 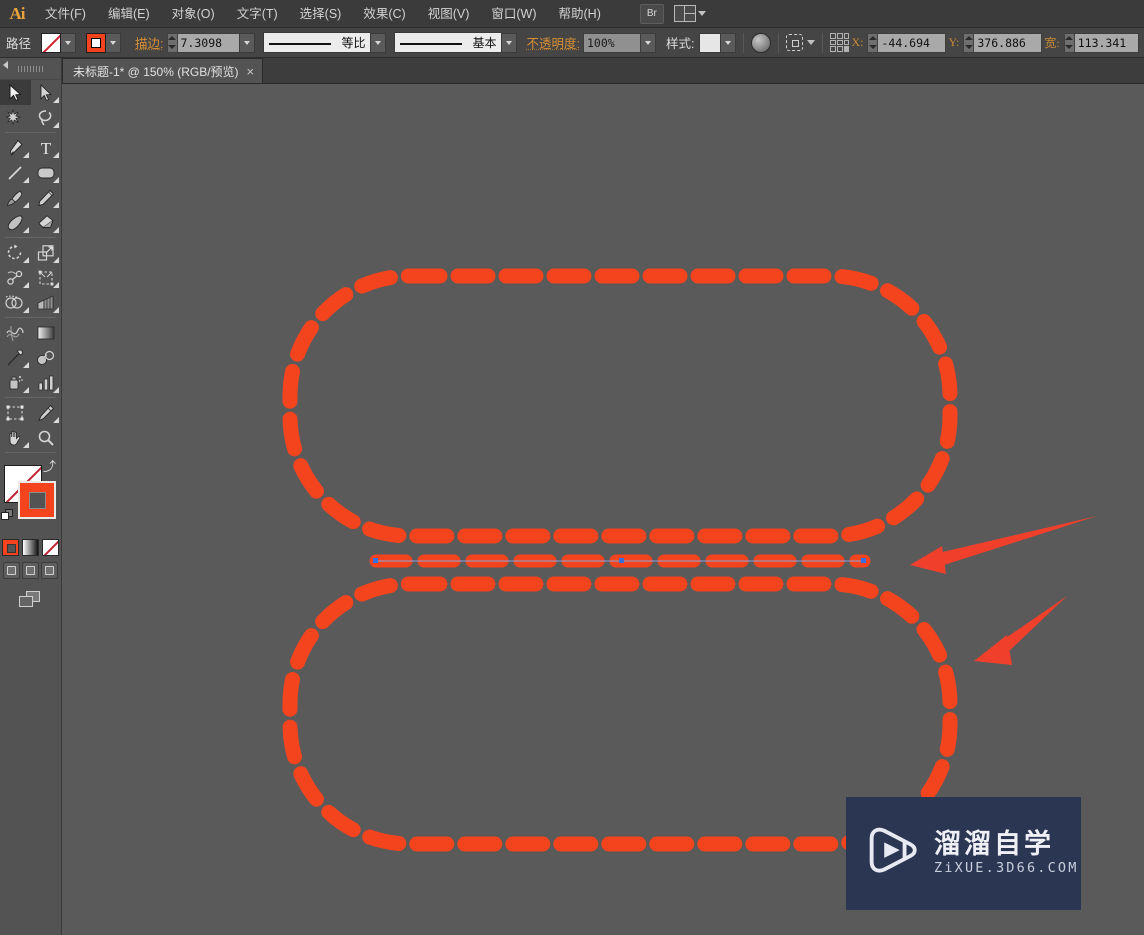 What do you see at coordinates (710, 42) in the screenshot?
I see `graphic-style-swatch` at bounding box center [710, 42].